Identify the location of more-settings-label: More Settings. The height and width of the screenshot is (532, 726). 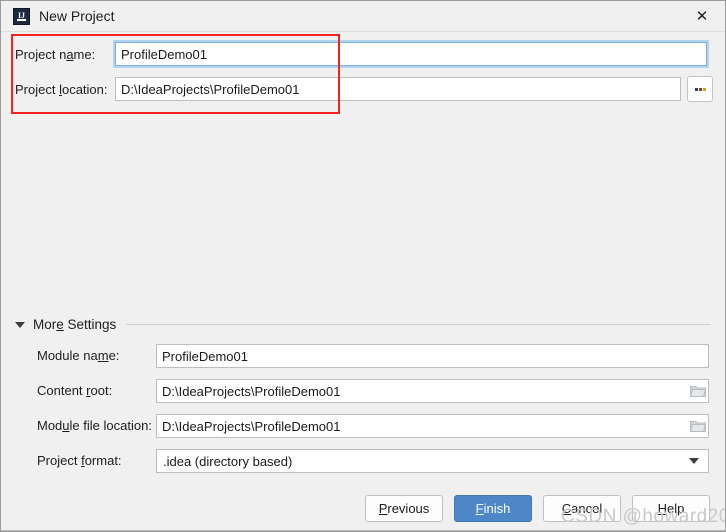
(75, 324).